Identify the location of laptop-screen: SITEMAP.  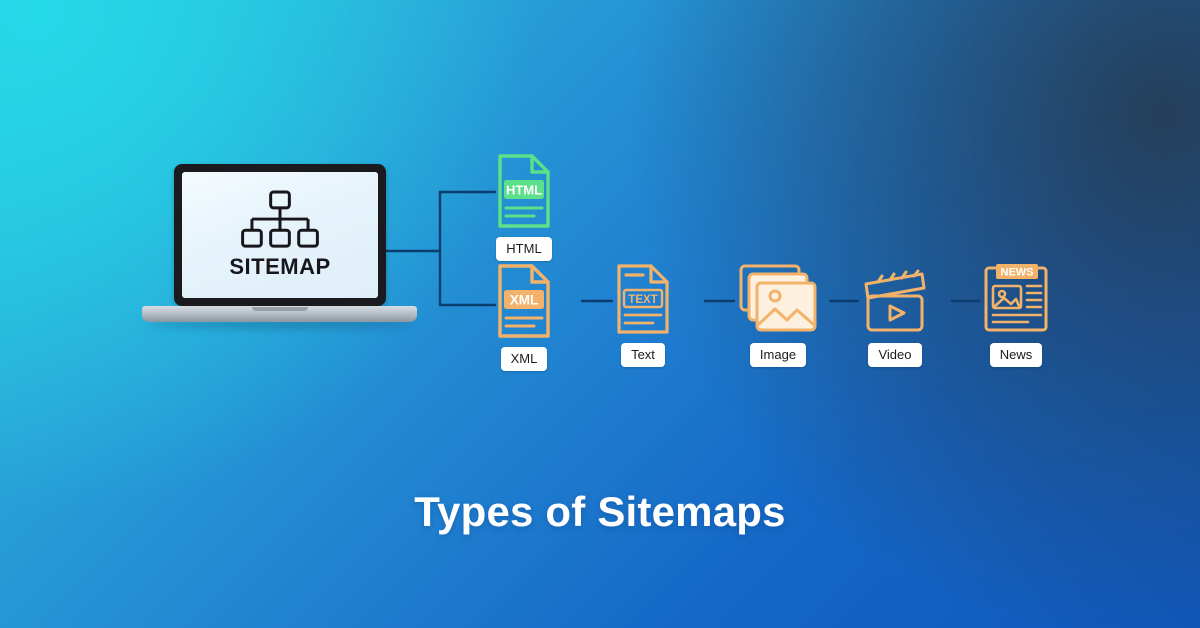
(280, 235).